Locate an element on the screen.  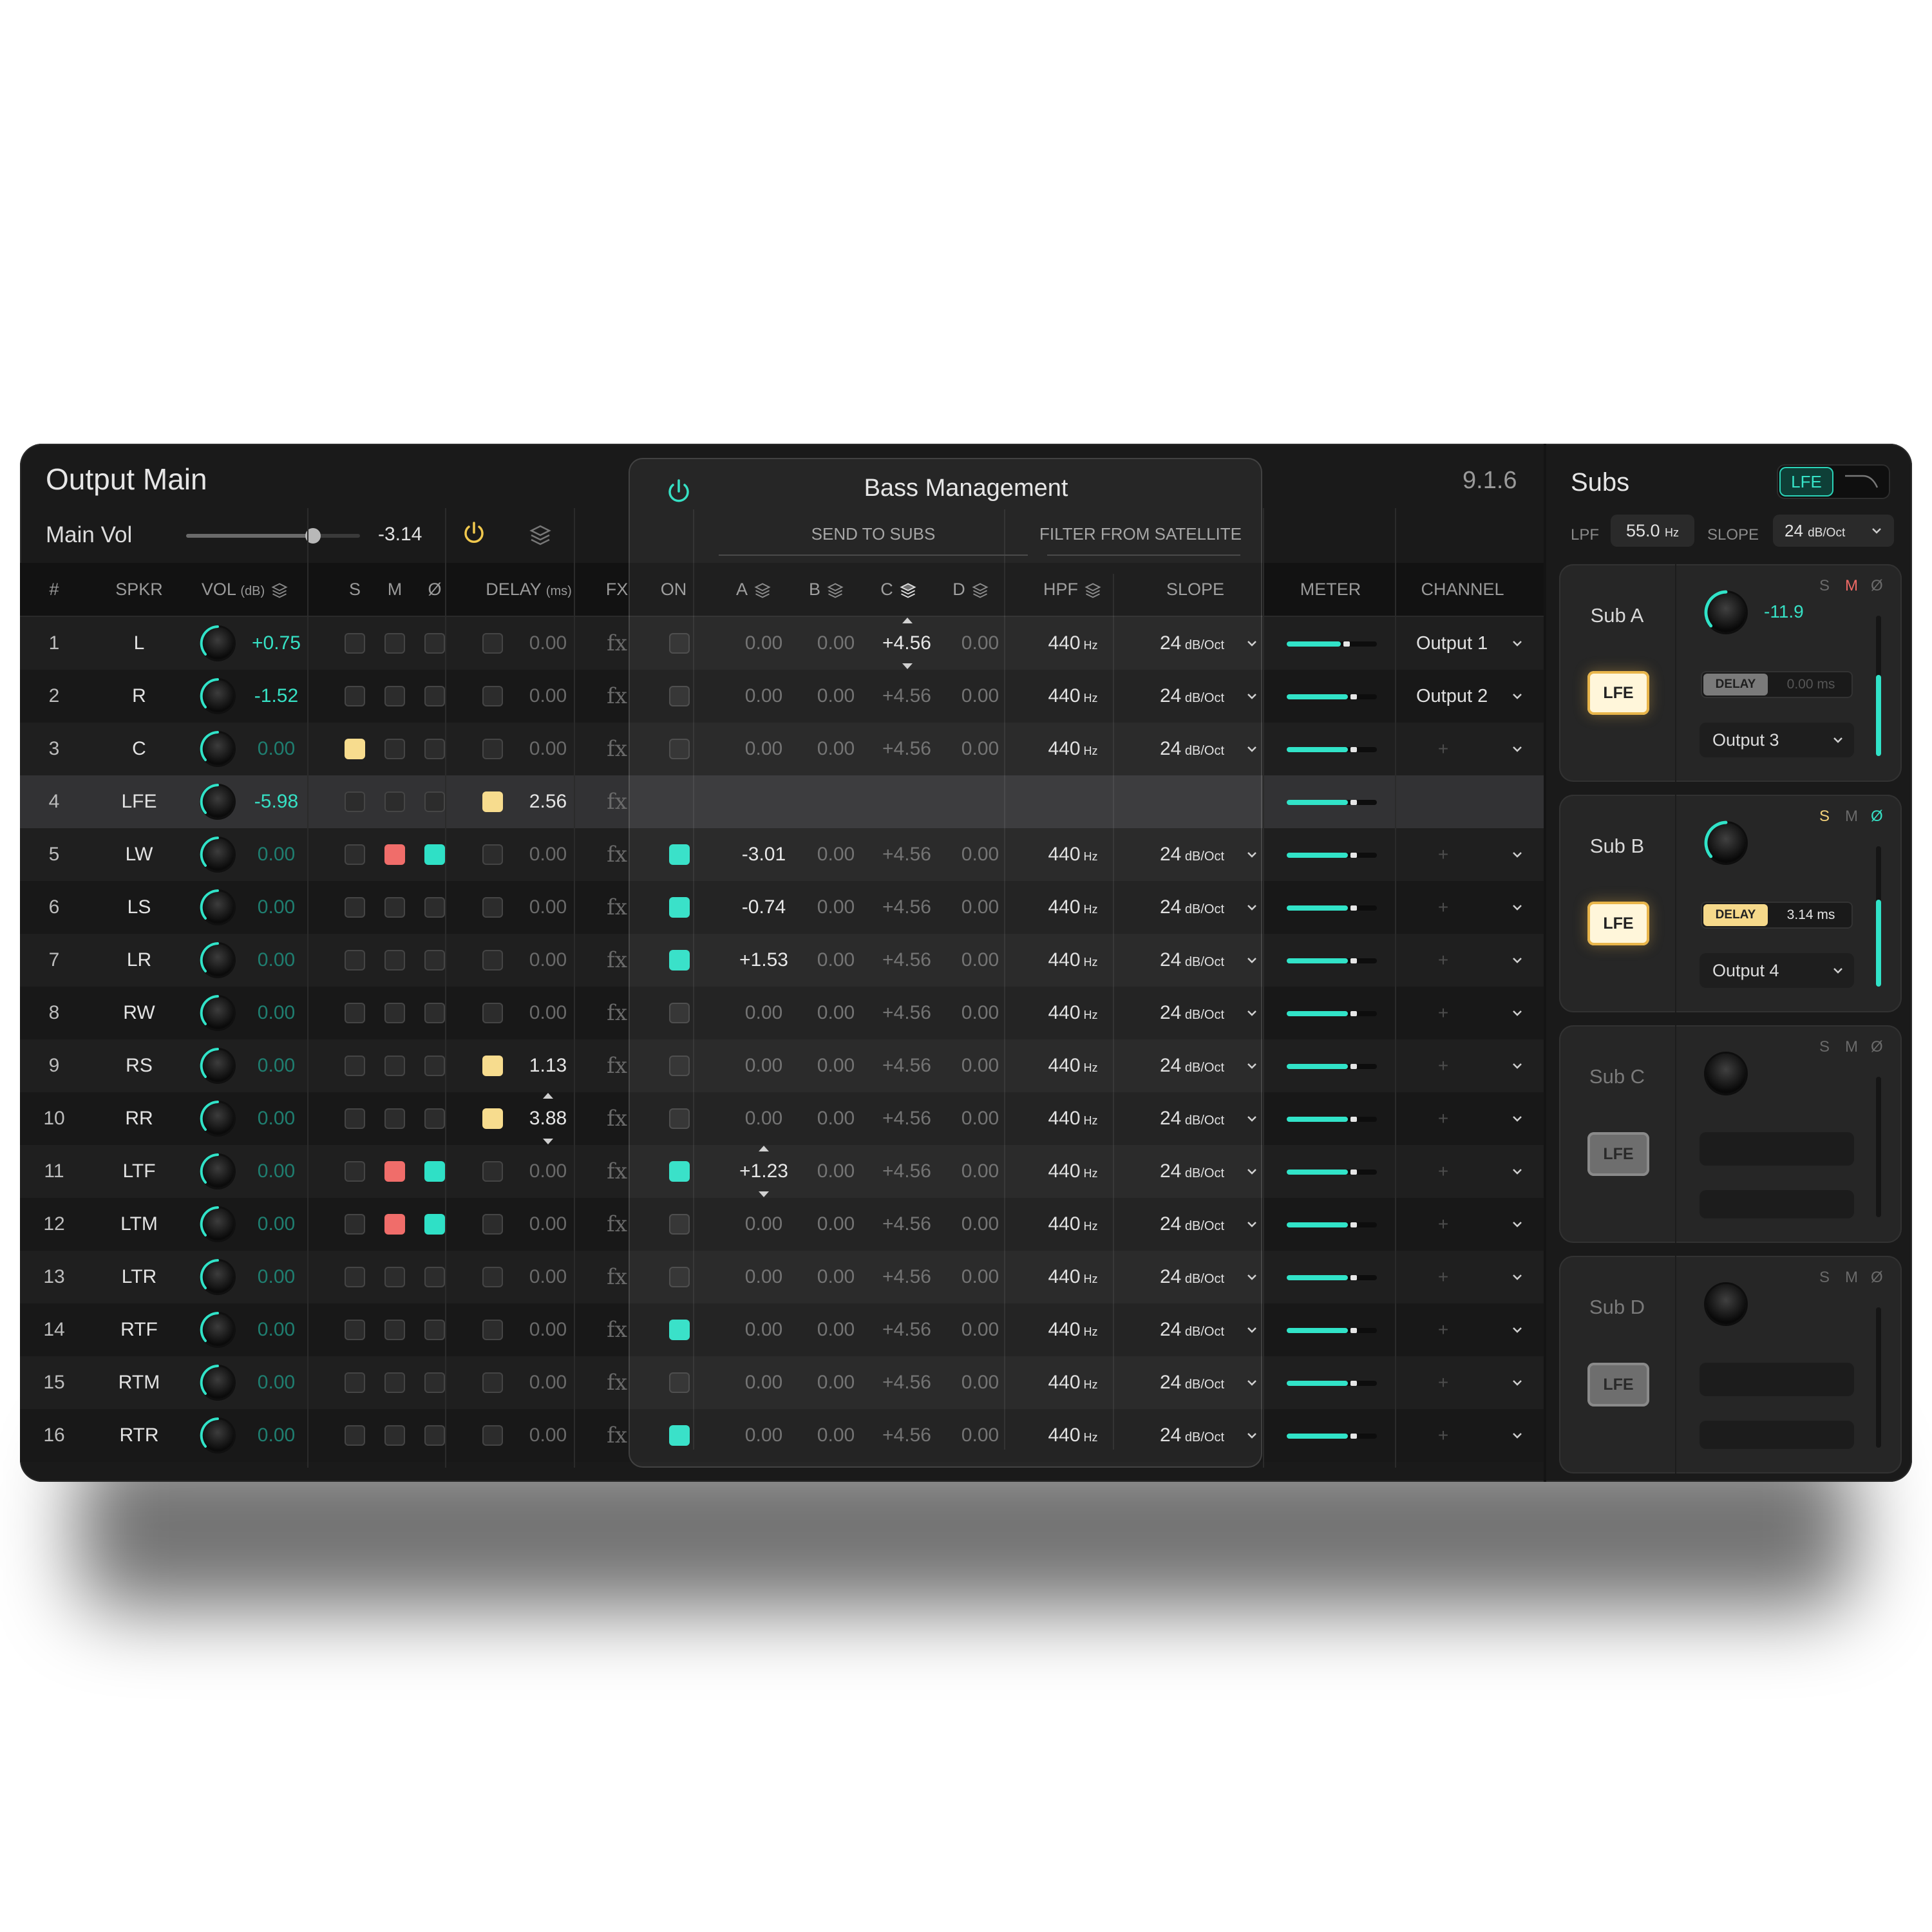
subs-lfe-toggle: LFE is located at coordinates (1806, 482).